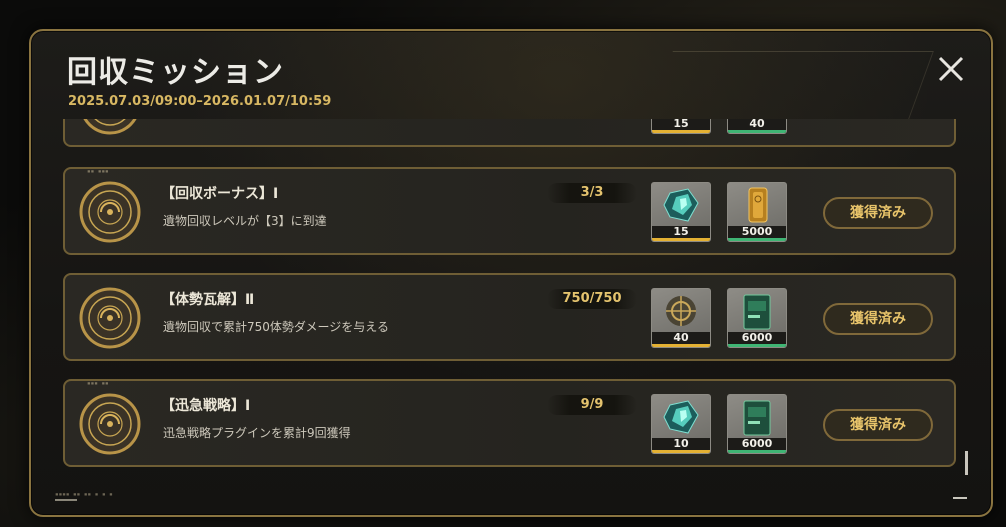  Describe the element at coordinates (592, 299) in the screenshot. I see `mission-progress: 750/750` at that location.